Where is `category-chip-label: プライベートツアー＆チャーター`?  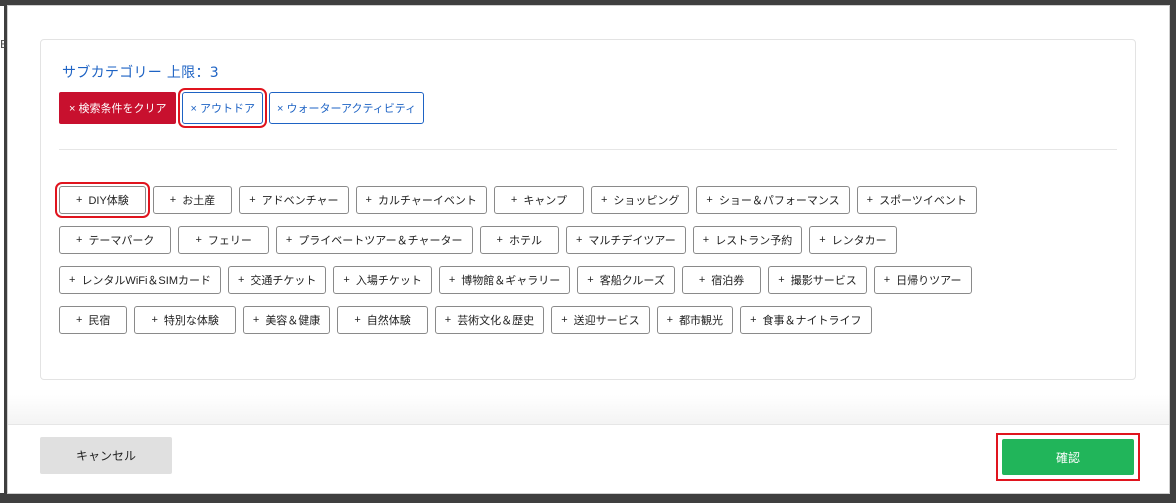 category-chip-label: プライベートツアー＆チャーター is located at coordinates (380, 241).